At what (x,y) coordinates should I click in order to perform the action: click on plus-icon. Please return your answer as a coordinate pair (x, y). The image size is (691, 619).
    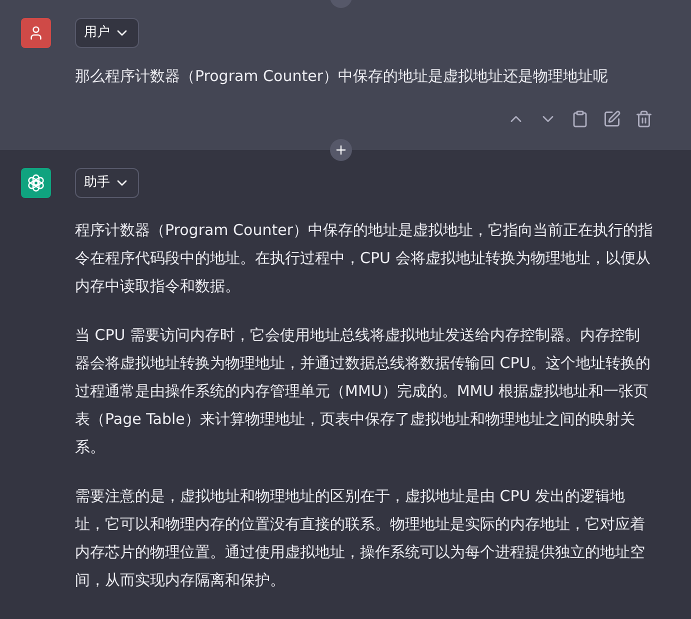
    Looking at the image, I should click on (341, 150).